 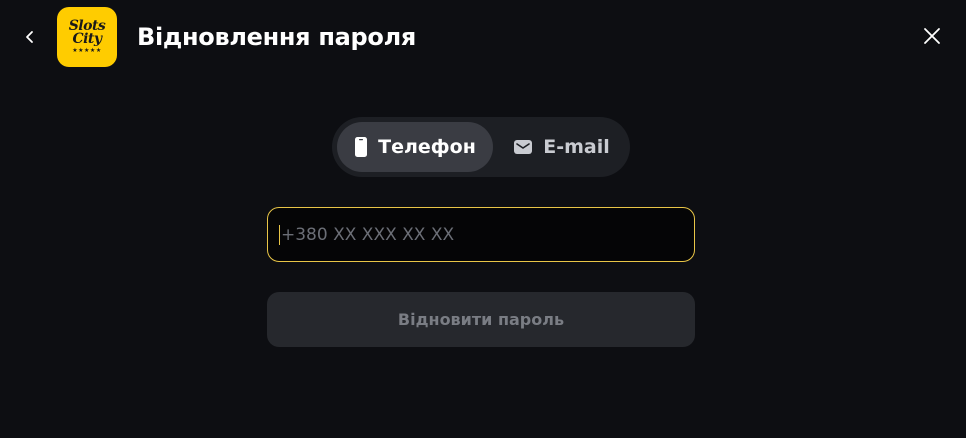 I want to click on mail-icon, so click(x=523, y=147).